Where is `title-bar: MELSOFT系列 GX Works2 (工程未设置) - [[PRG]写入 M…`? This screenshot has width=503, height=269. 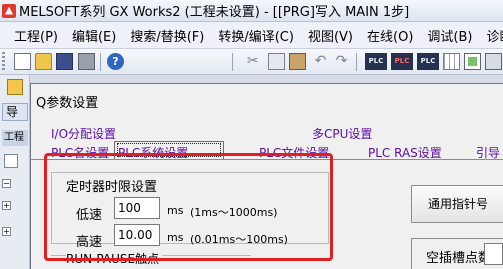
title-bar: MELSOFT系列 GX Works2 (工程未设置) - [[PRG]写入 M… is located at coordinates (251, 11).